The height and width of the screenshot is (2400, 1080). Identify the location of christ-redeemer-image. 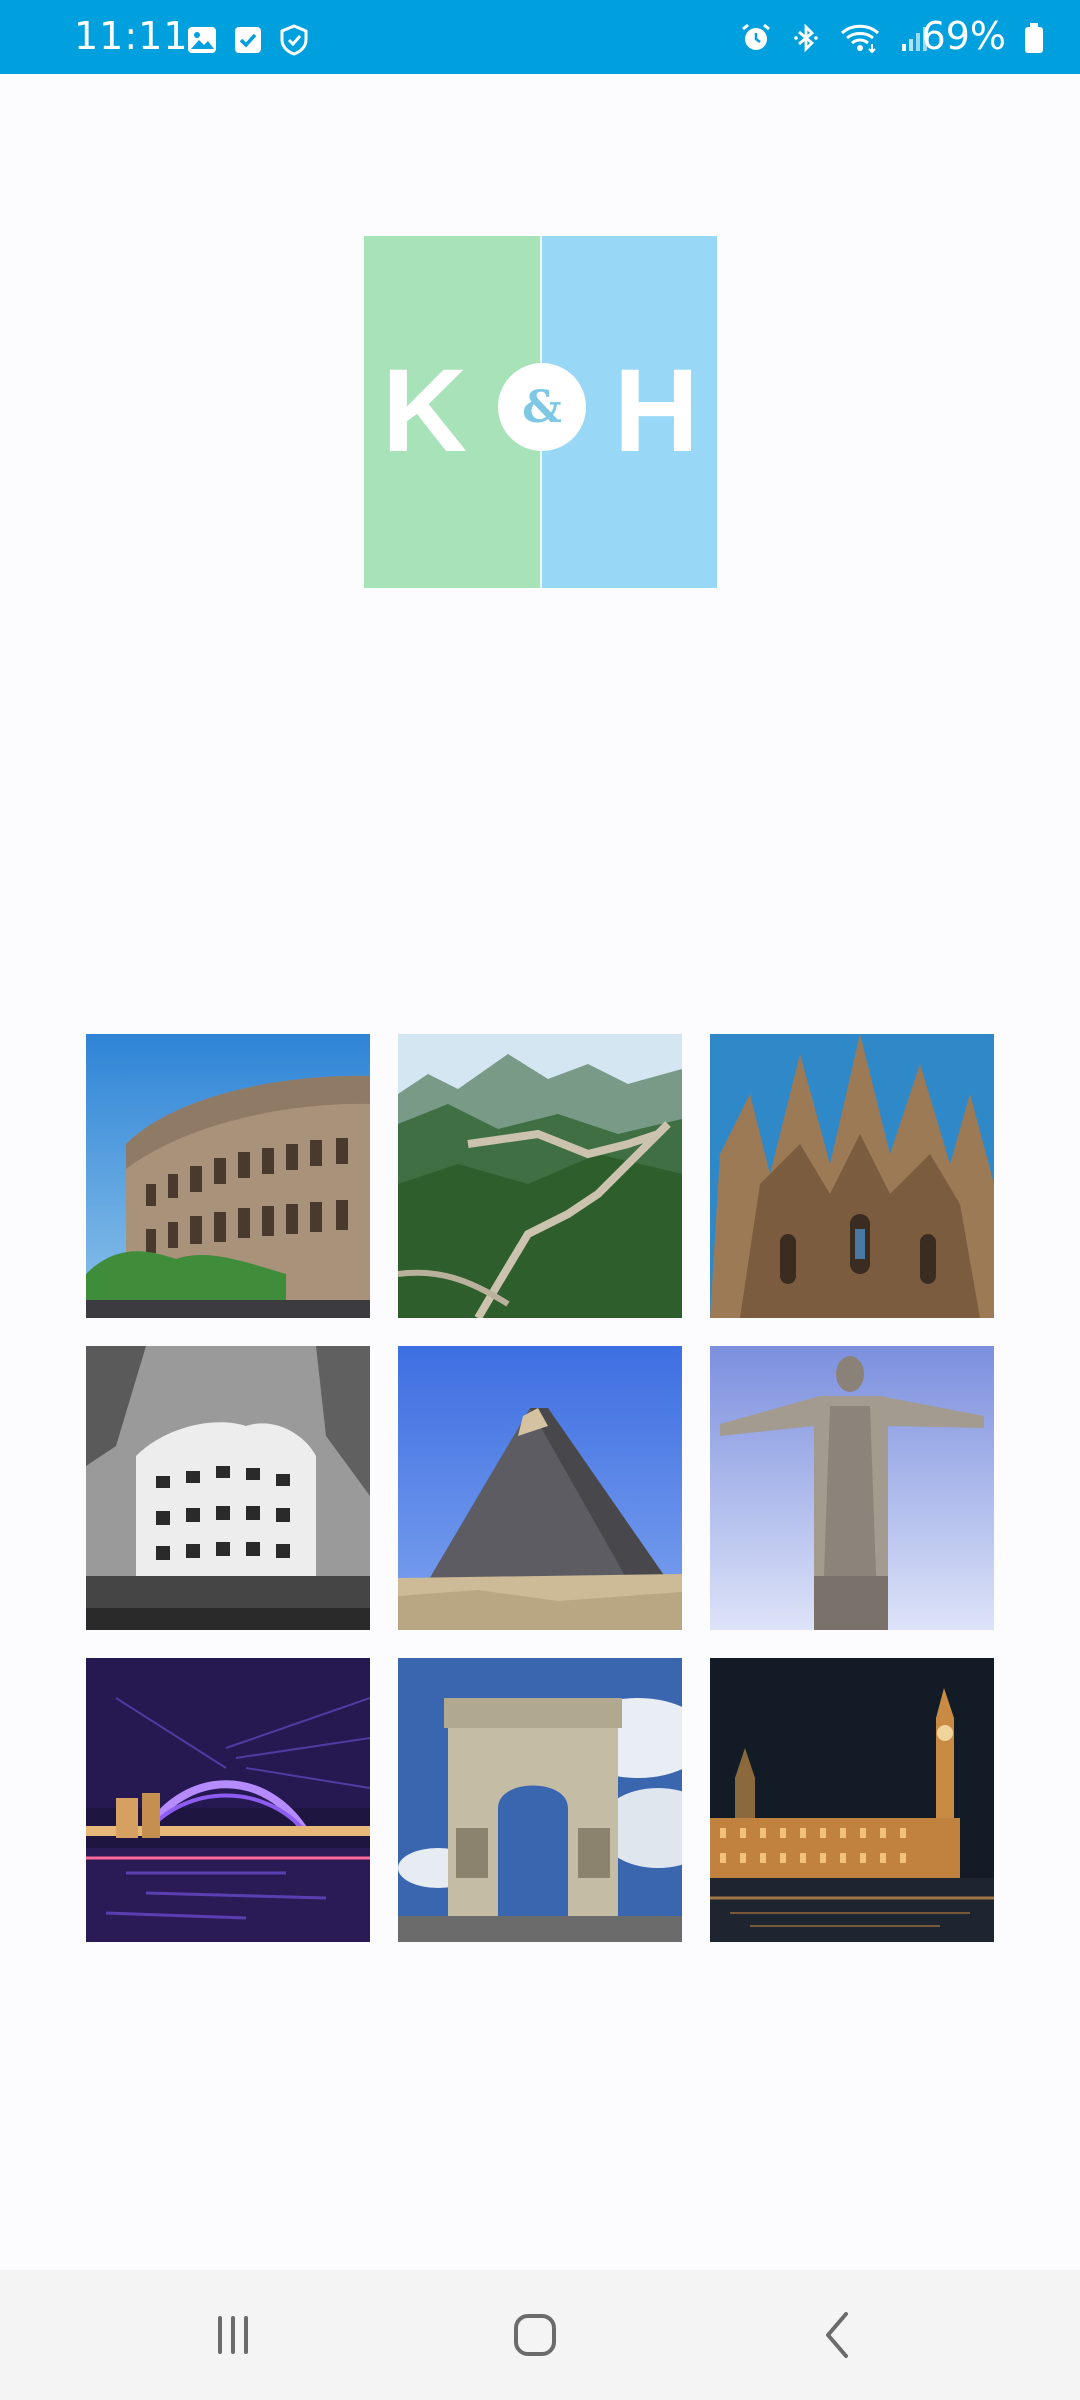
(852, 1488).